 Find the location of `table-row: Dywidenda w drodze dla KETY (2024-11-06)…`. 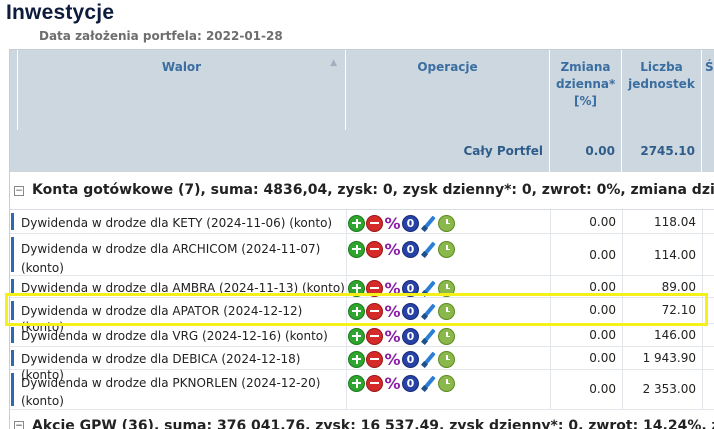

table-row: Dywidenda w drodze dla KETY (2024-11-06)… is located at coordinates (362, 222).